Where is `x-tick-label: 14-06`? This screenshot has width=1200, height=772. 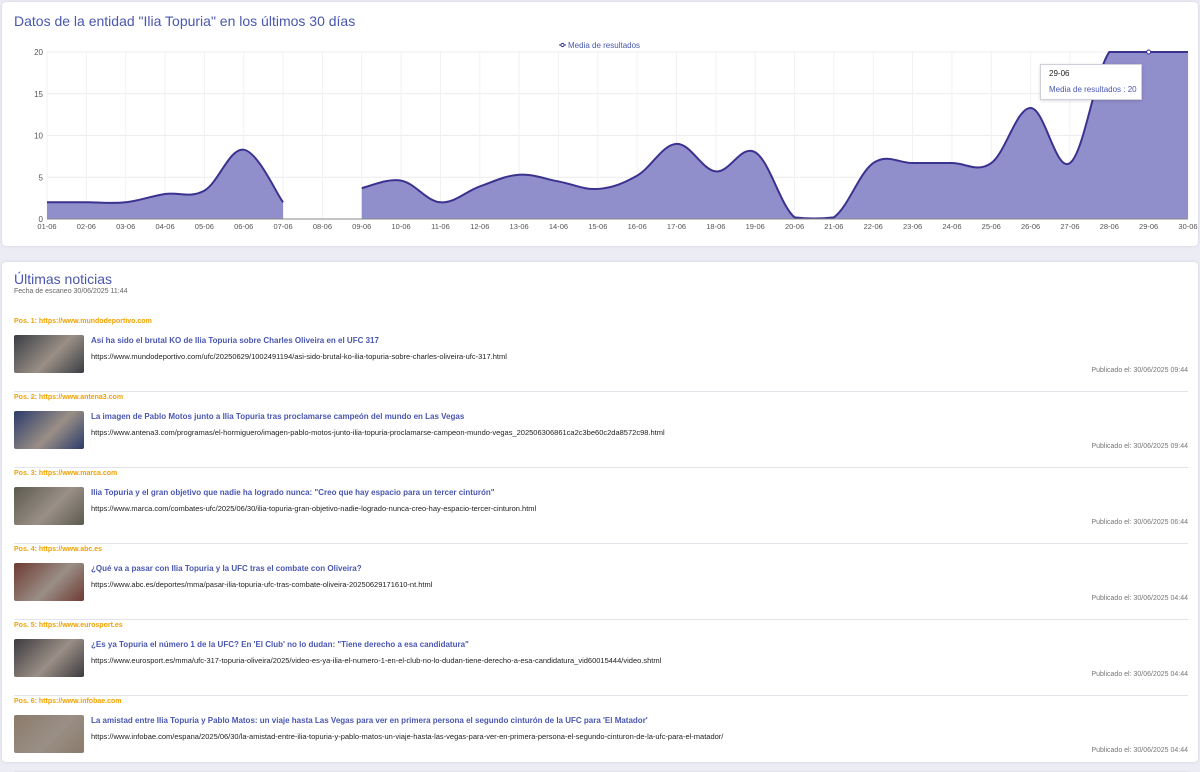 x-tick-label: 14-06 is located at coordinates (558, 226).